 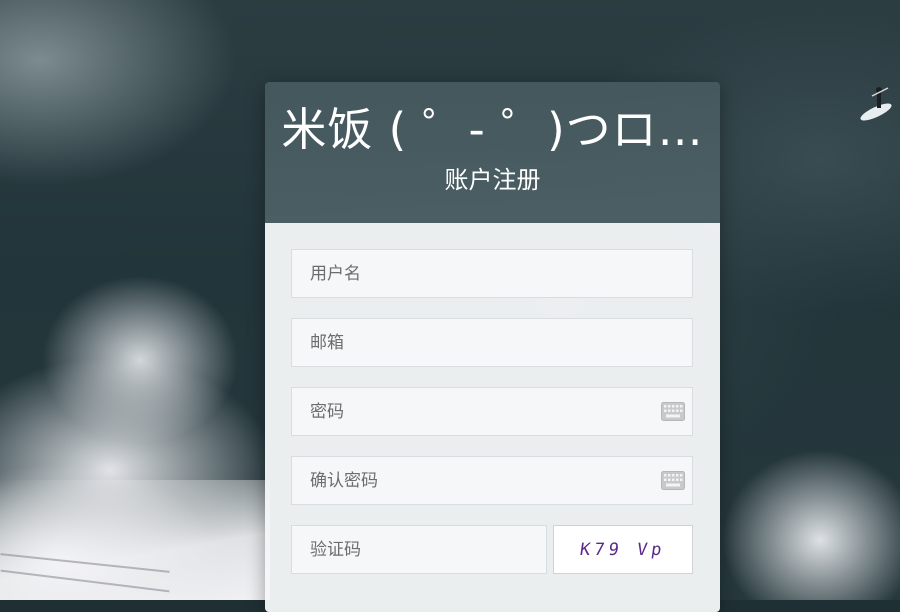 I want to click on snow-bank, so click(x=135, y=540).